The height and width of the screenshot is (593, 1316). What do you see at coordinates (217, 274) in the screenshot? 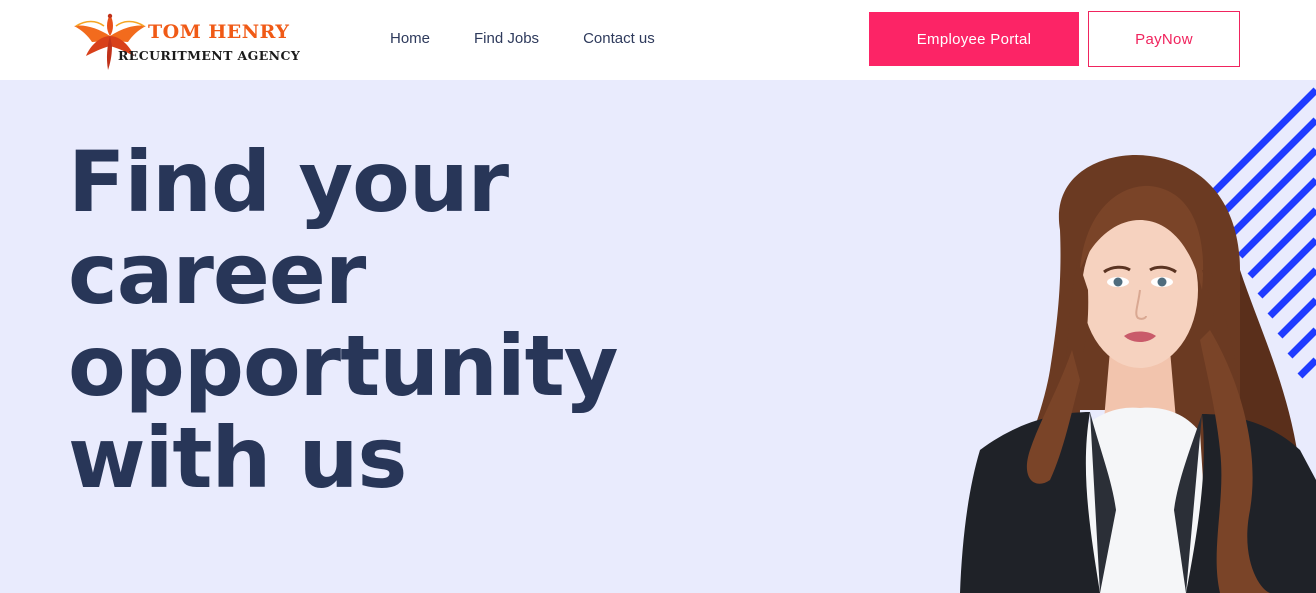
I see `hero-title-line: career` at bounding box center [217, 274].